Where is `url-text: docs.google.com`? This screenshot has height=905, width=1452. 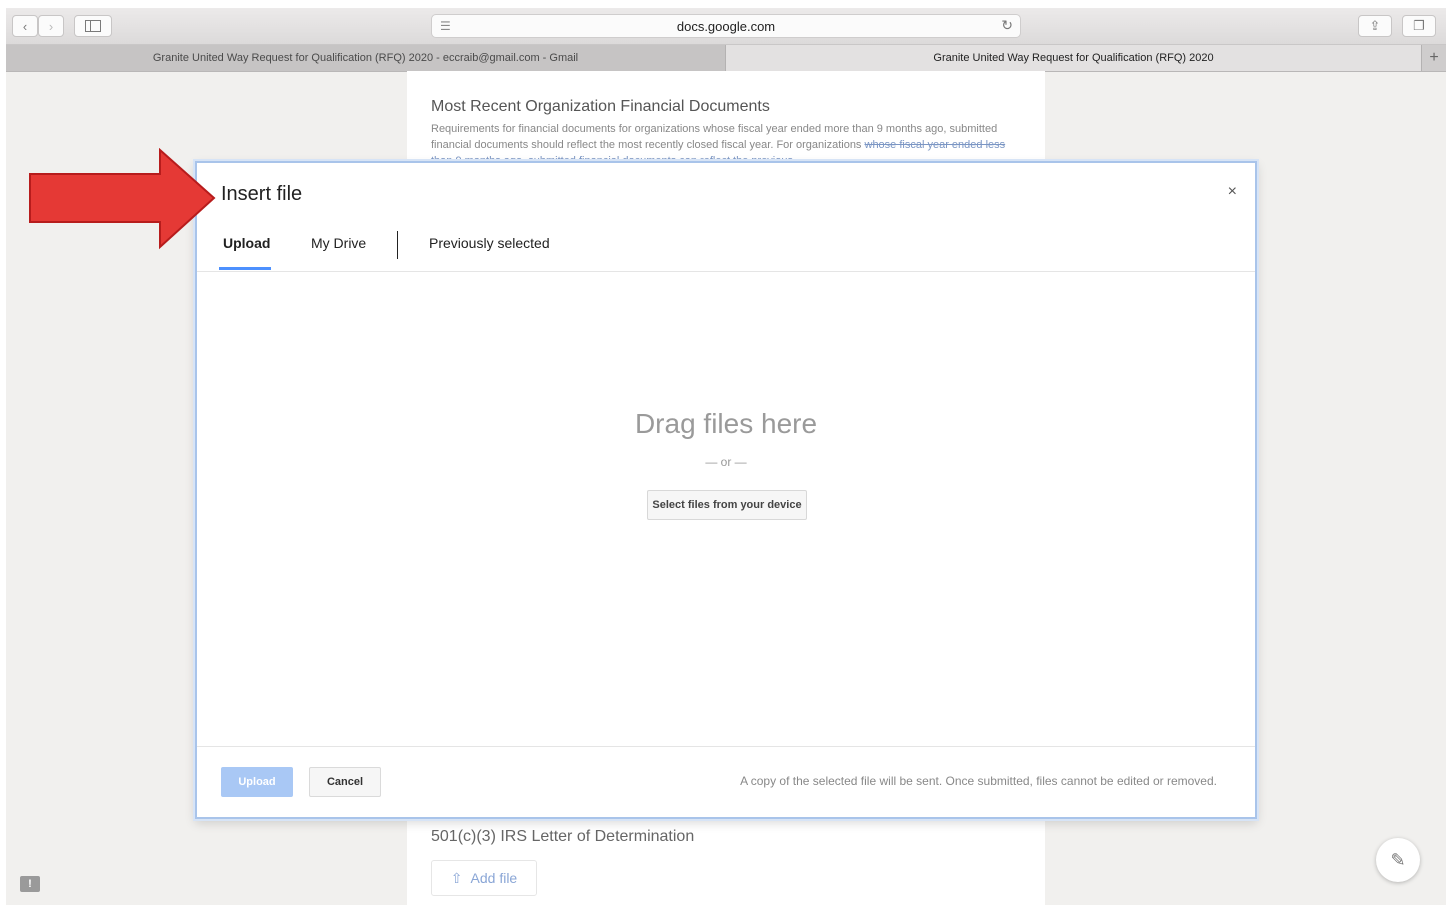
url-text: docs.google.com is located at coordinates (726, 26).